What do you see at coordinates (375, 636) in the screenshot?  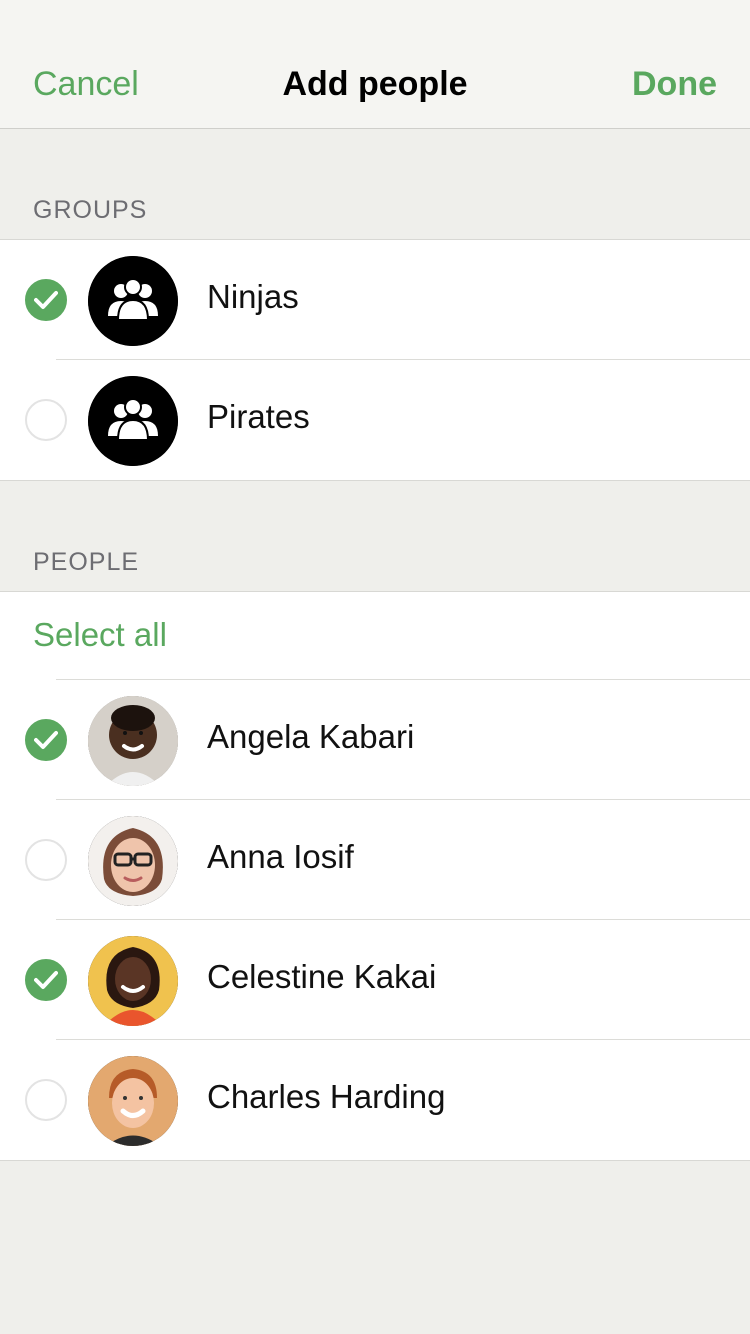 I see `select-all-row: Select all` at bounding box center [375, 636].